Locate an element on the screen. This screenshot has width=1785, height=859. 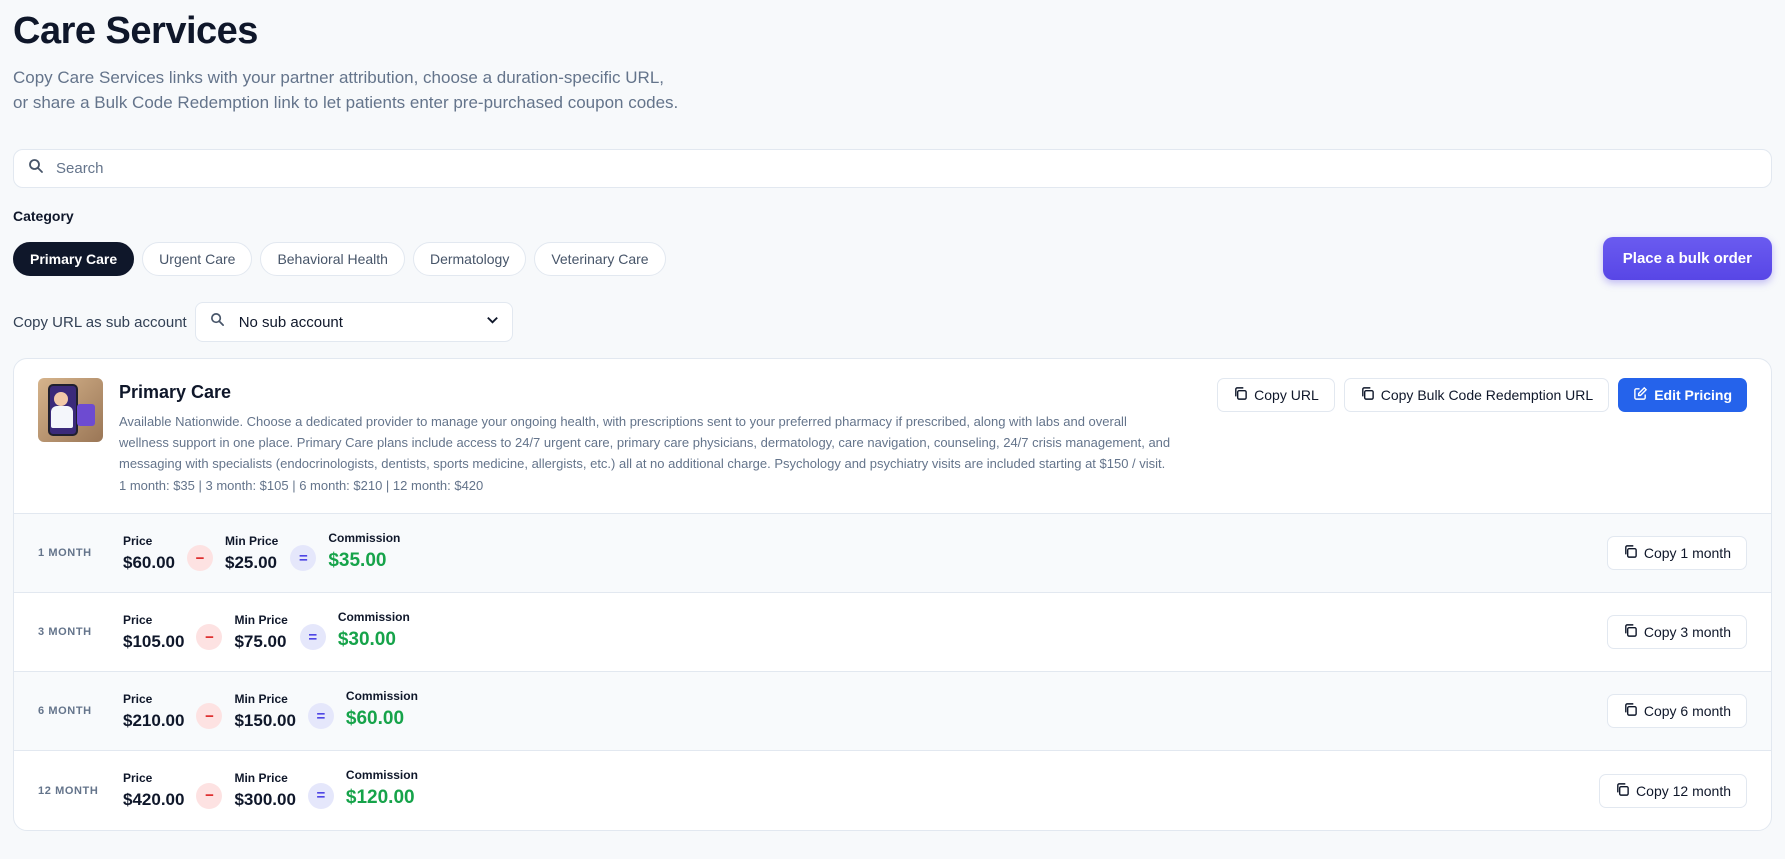
min-price-cell: Min Price $75.00 is located at coordinates (261, 631).